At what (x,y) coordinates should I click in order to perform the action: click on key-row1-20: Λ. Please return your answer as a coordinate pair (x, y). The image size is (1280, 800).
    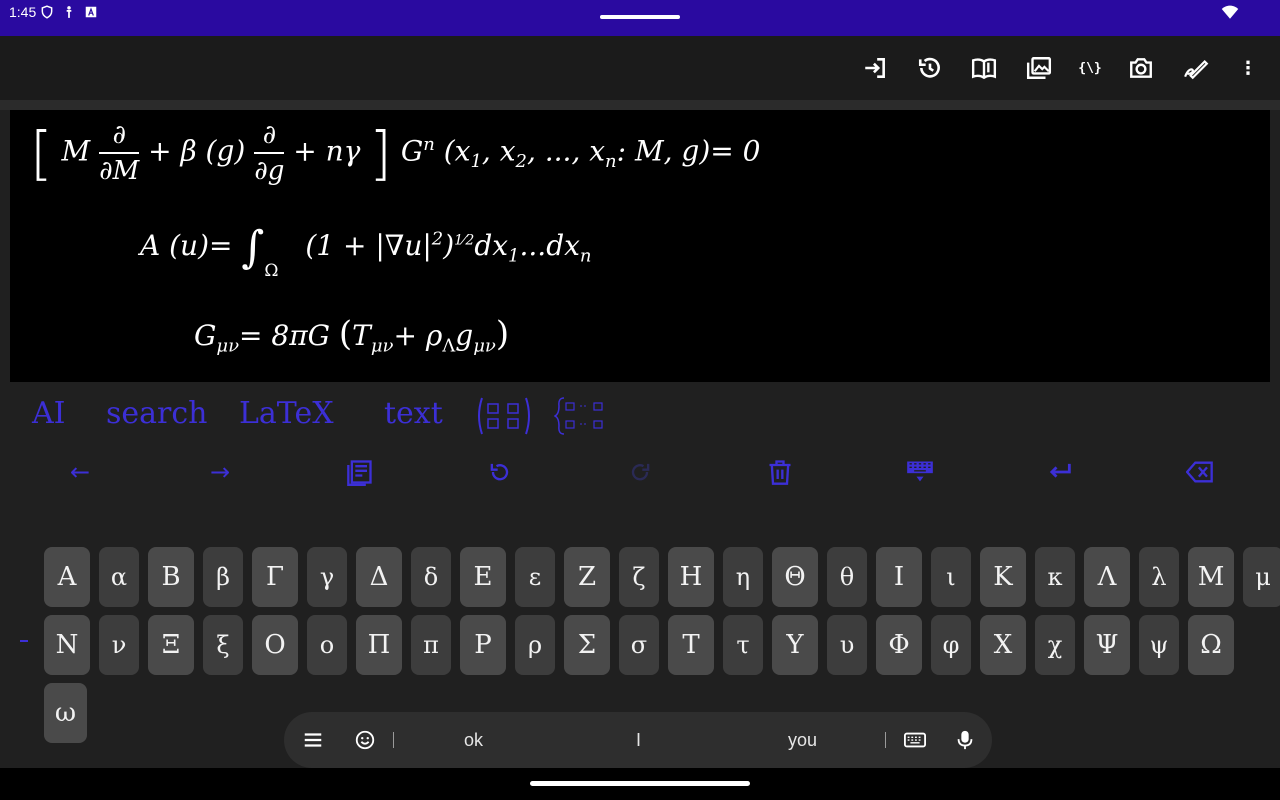
    Looking at the image, I should click on (1107, 577).